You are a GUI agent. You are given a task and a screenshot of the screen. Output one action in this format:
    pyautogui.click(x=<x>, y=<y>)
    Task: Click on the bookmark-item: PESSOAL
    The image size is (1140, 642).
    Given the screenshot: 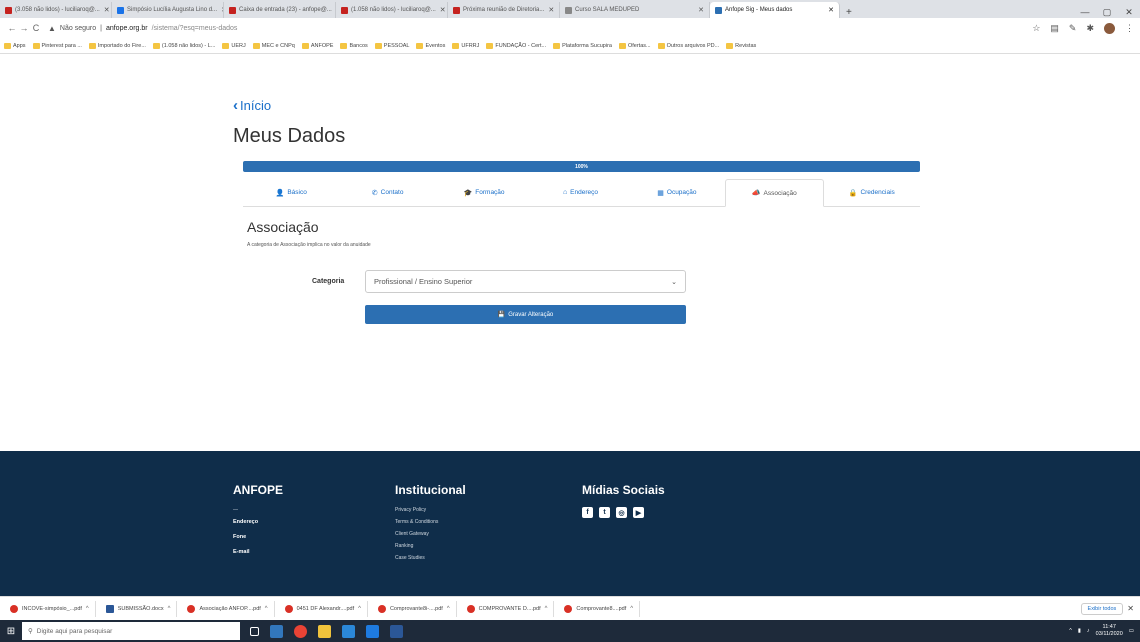 What is the action you would take?
    pyautogui.click(x=391, y=45)
    